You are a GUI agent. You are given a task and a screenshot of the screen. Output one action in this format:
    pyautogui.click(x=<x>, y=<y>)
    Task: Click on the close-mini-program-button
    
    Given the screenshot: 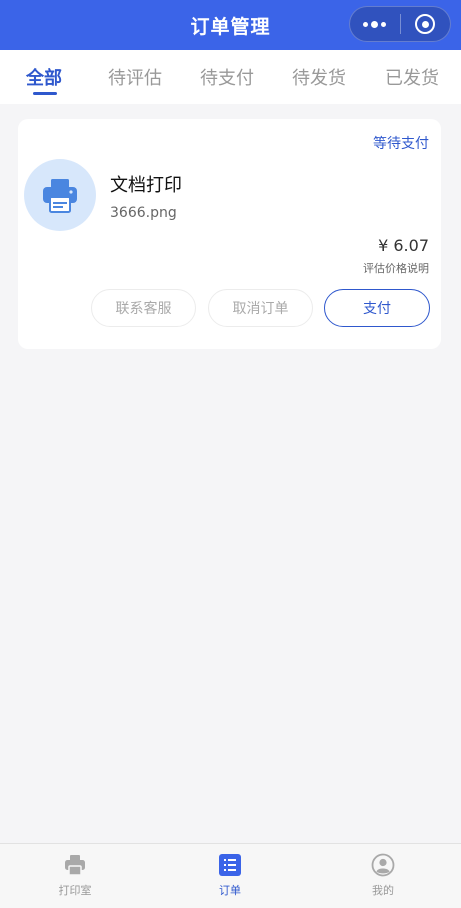 What is the action you would take?
    pyautogui.click(x=426, y=24)
    